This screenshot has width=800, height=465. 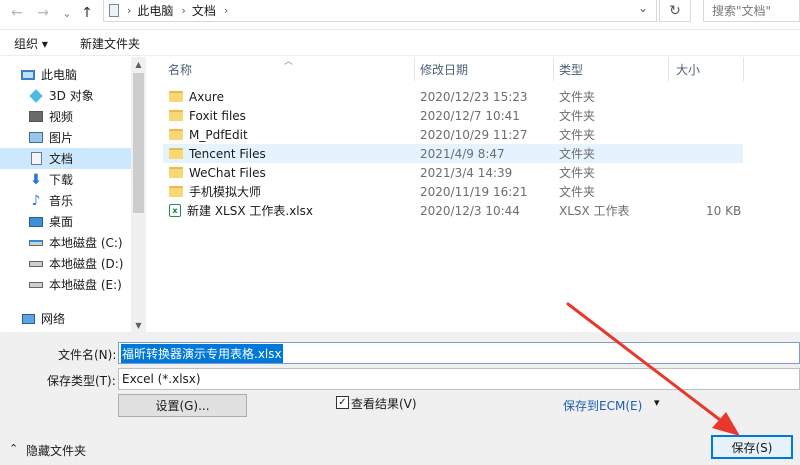 What do you see at coordinates (594, 211) in the screenshot?
I see `file-type: XLSX 工作表` at bounding box center [594, 211].